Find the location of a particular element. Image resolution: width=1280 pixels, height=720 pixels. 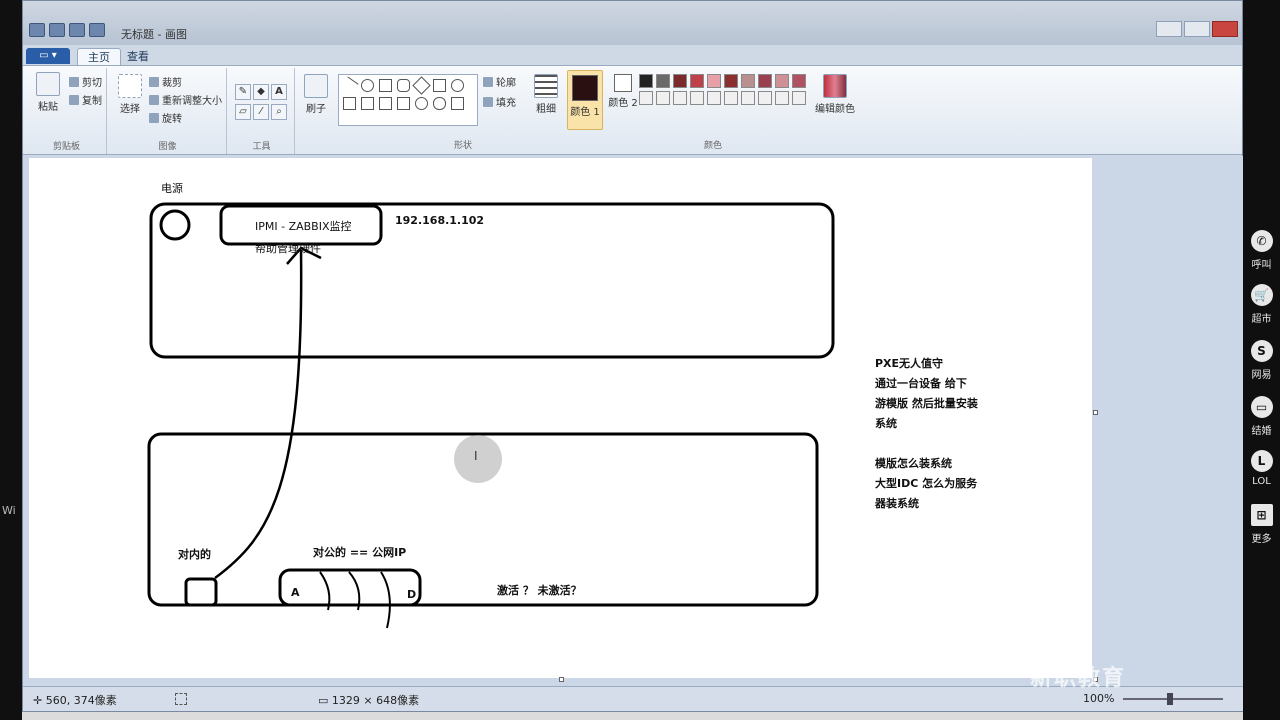

arrow-right-shape is located at coordinates (349, 103).